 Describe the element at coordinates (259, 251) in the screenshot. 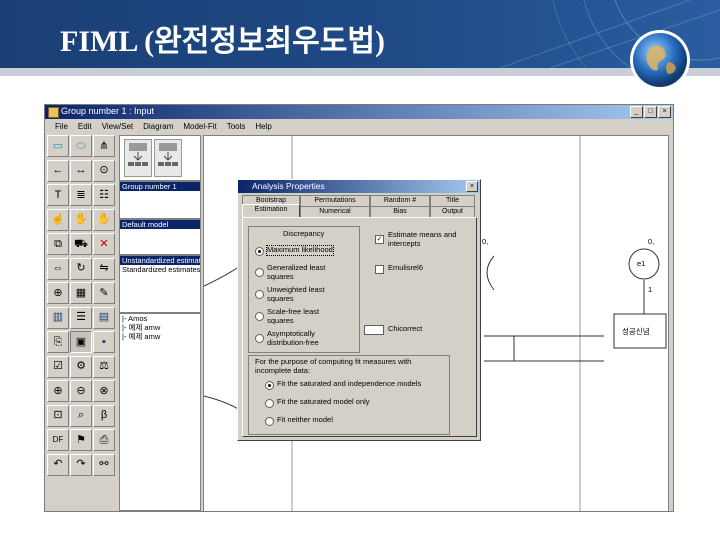

I see `ml-radio` at that location.